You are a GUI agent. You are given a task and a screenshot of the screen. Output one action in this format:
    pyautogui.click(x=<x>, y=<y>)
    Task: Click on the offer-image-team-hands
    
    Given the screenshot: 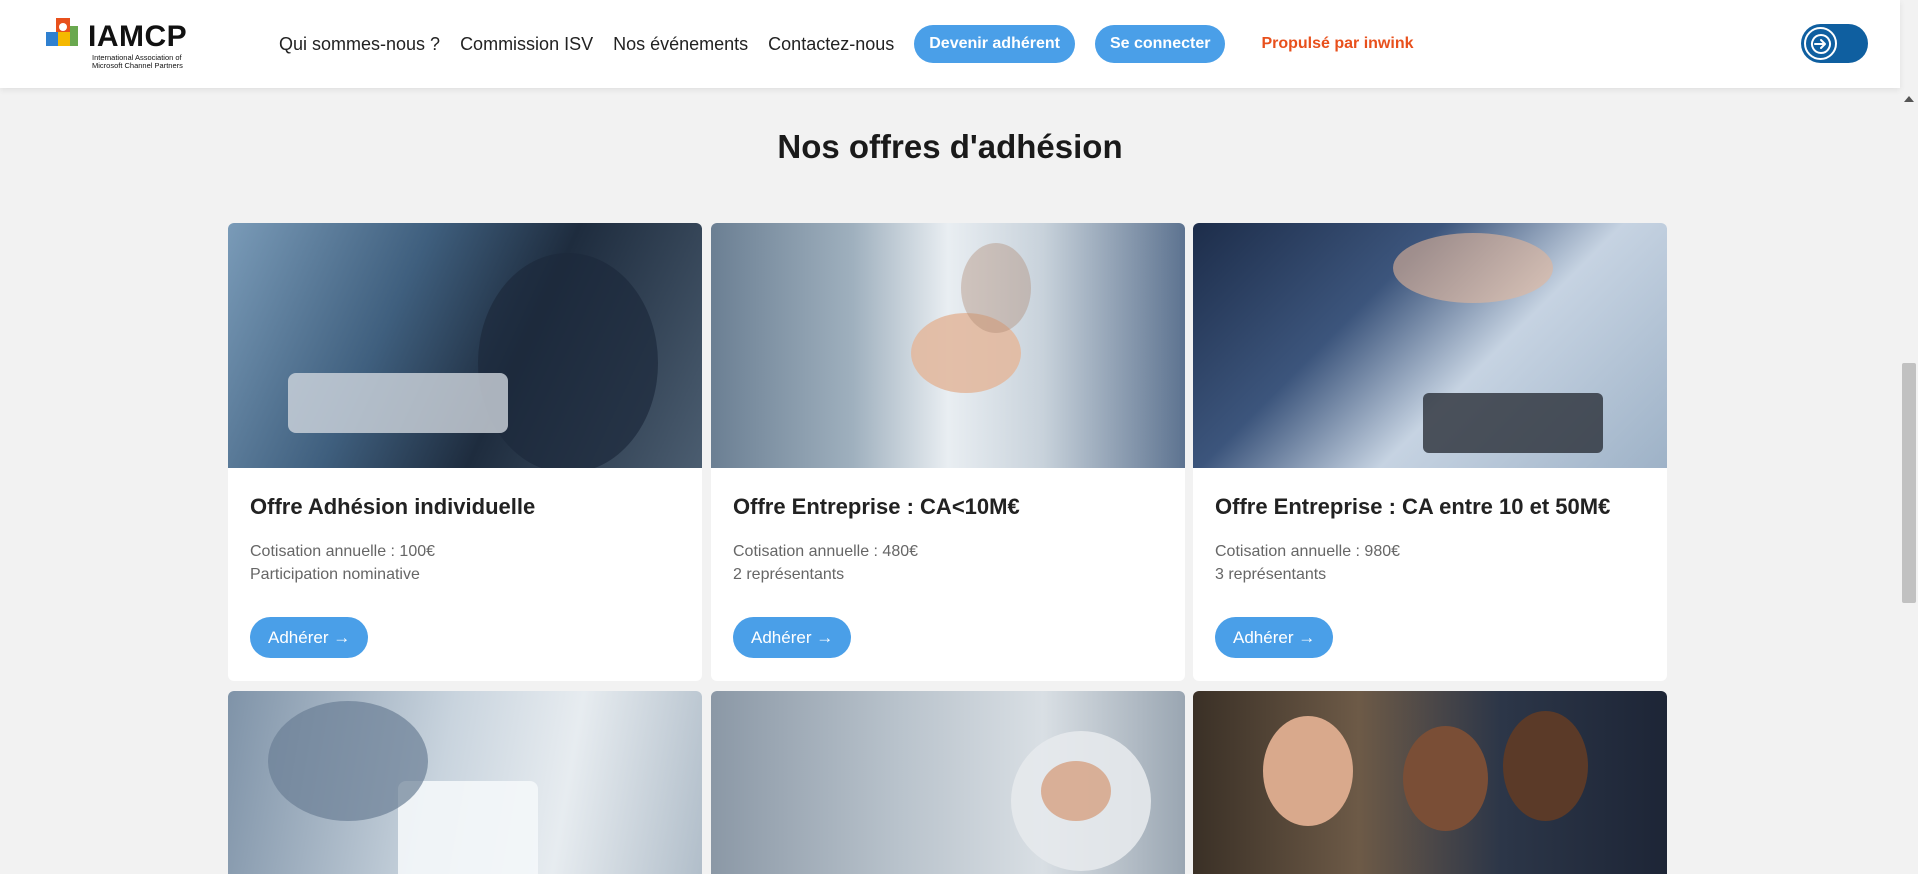 What is the action you would take?
    pyautogui.click(x=948, y=782)
    